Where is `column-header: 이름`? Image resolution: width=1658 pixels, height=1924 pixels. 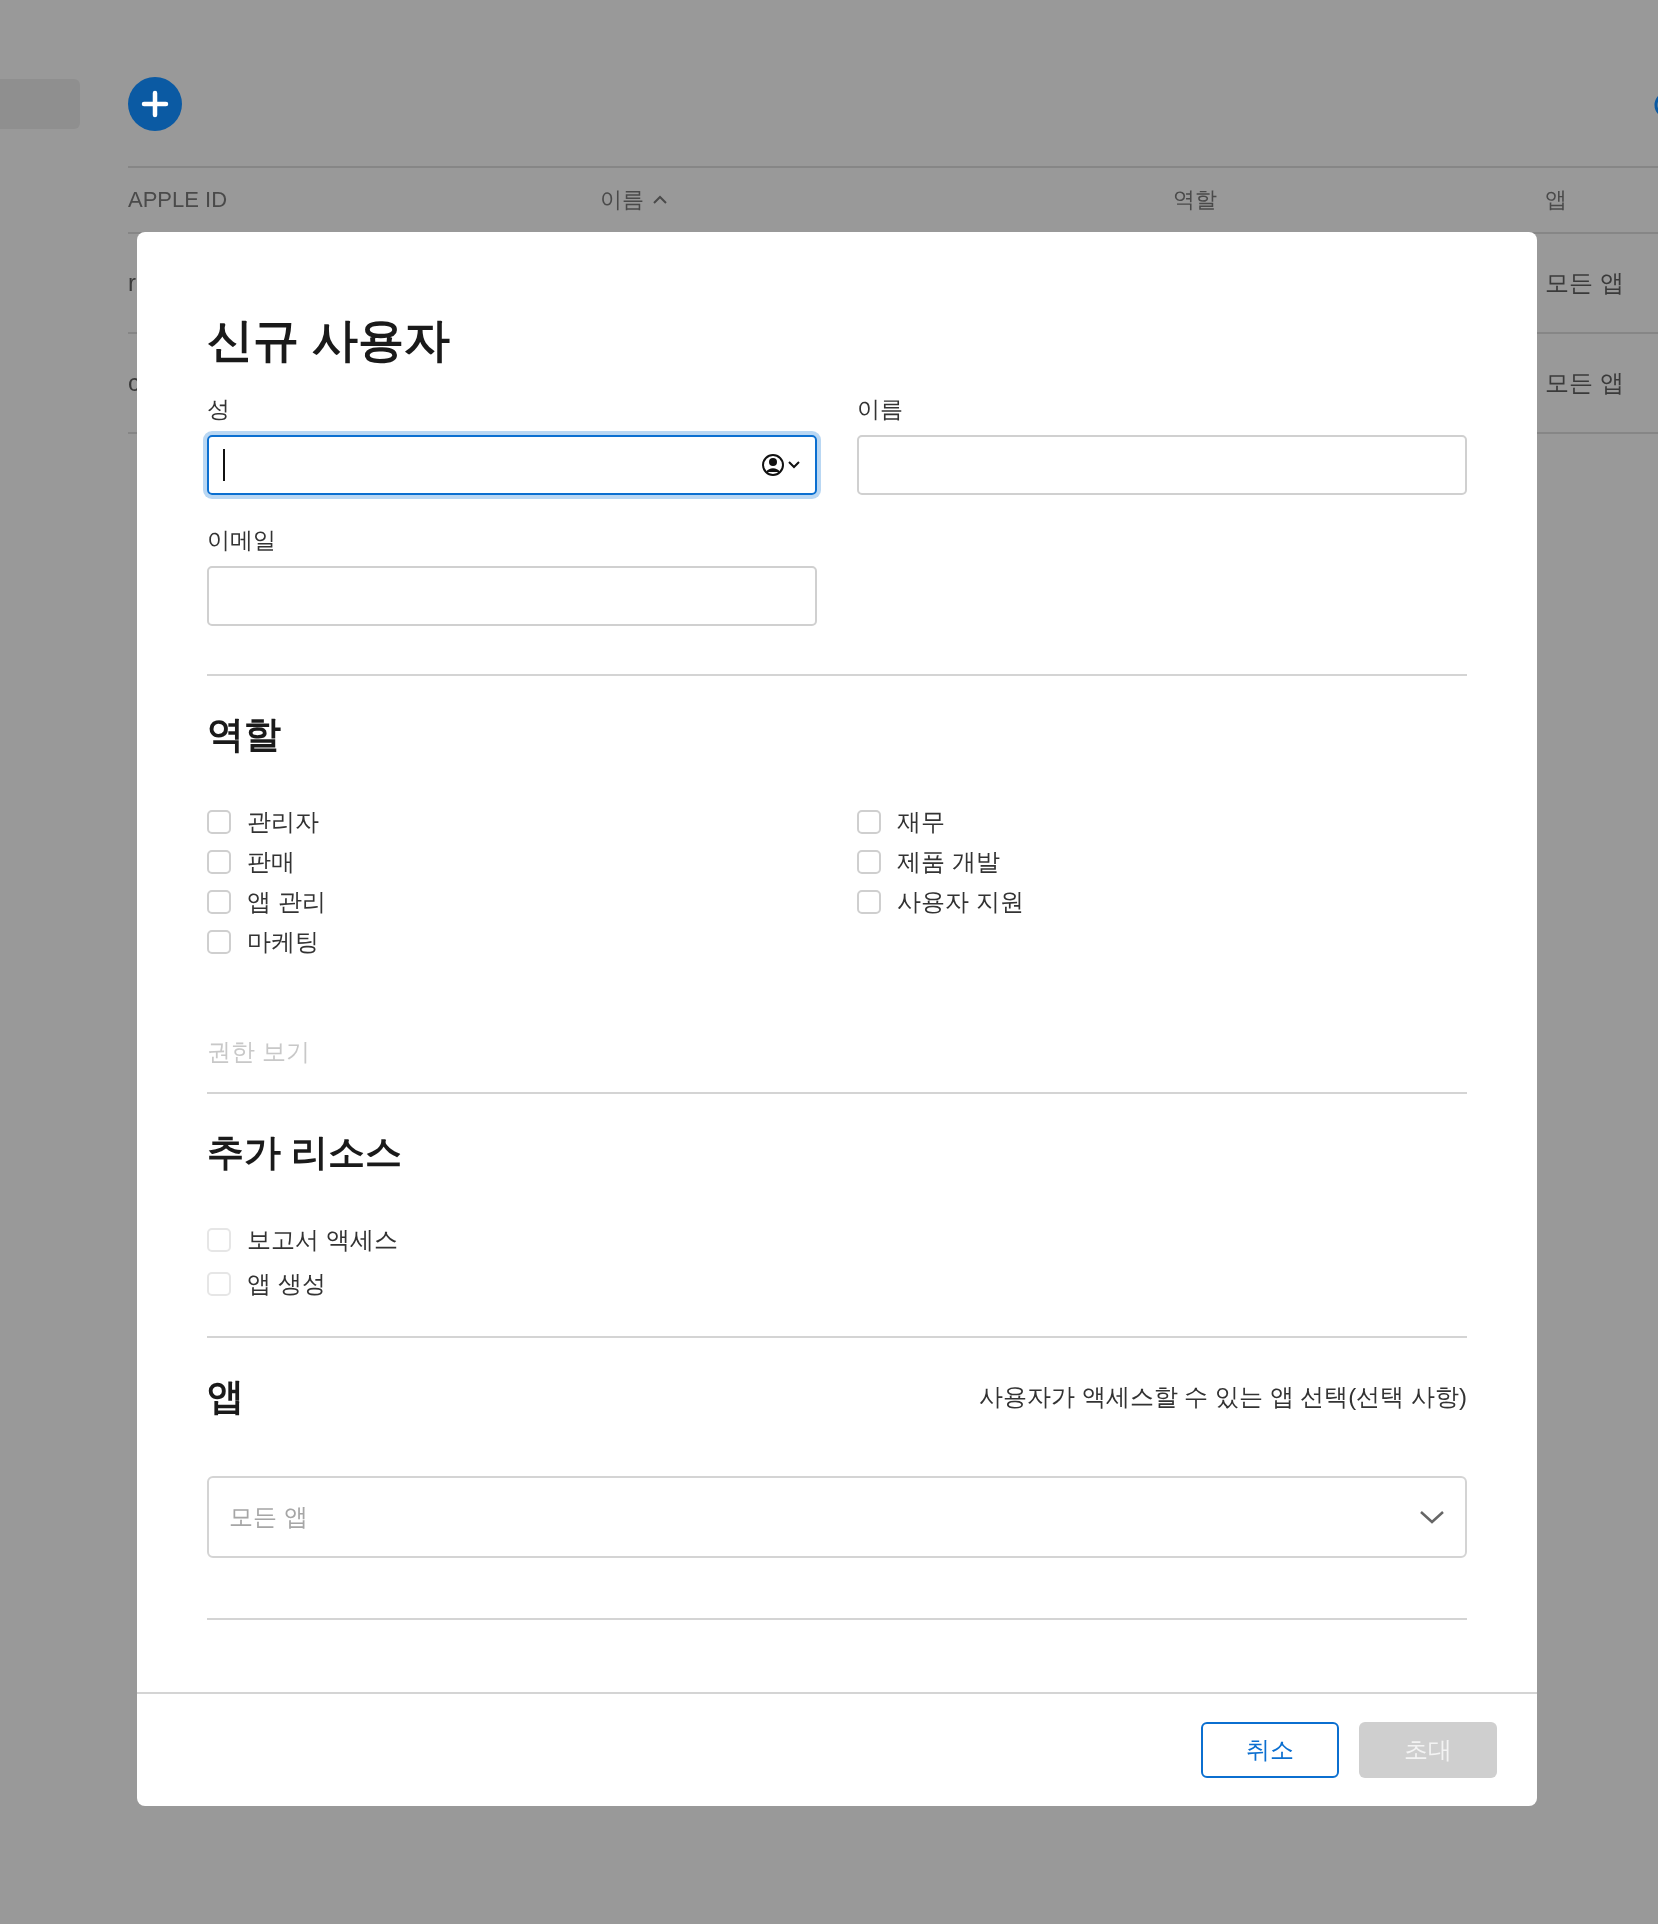
column-header: 이름 is located at coordinates (634, 200).